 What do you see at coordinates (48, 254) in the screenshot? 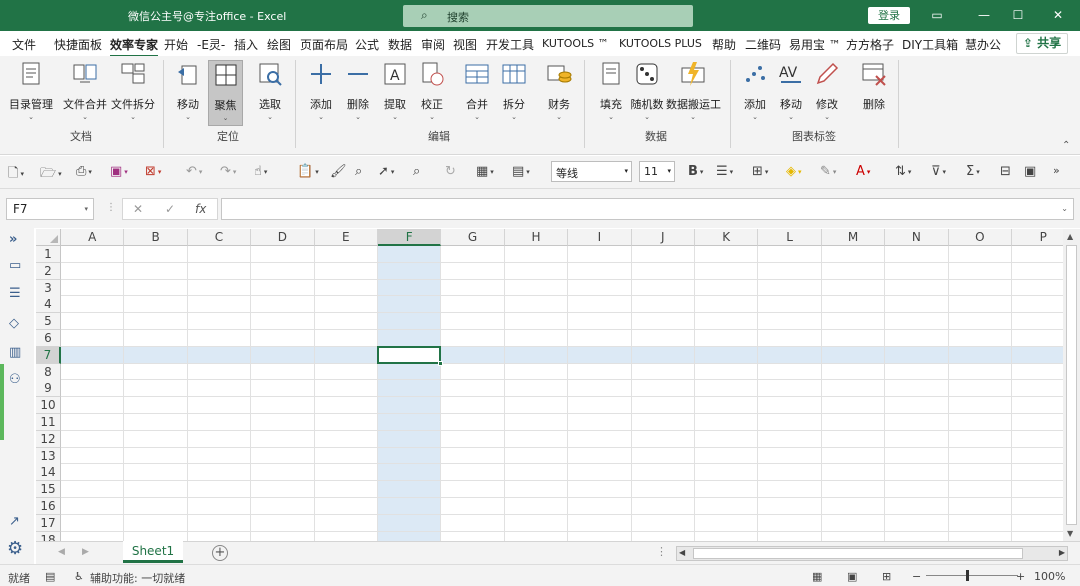
I see `row-header-1: 1` at bounding box center [48, 254].